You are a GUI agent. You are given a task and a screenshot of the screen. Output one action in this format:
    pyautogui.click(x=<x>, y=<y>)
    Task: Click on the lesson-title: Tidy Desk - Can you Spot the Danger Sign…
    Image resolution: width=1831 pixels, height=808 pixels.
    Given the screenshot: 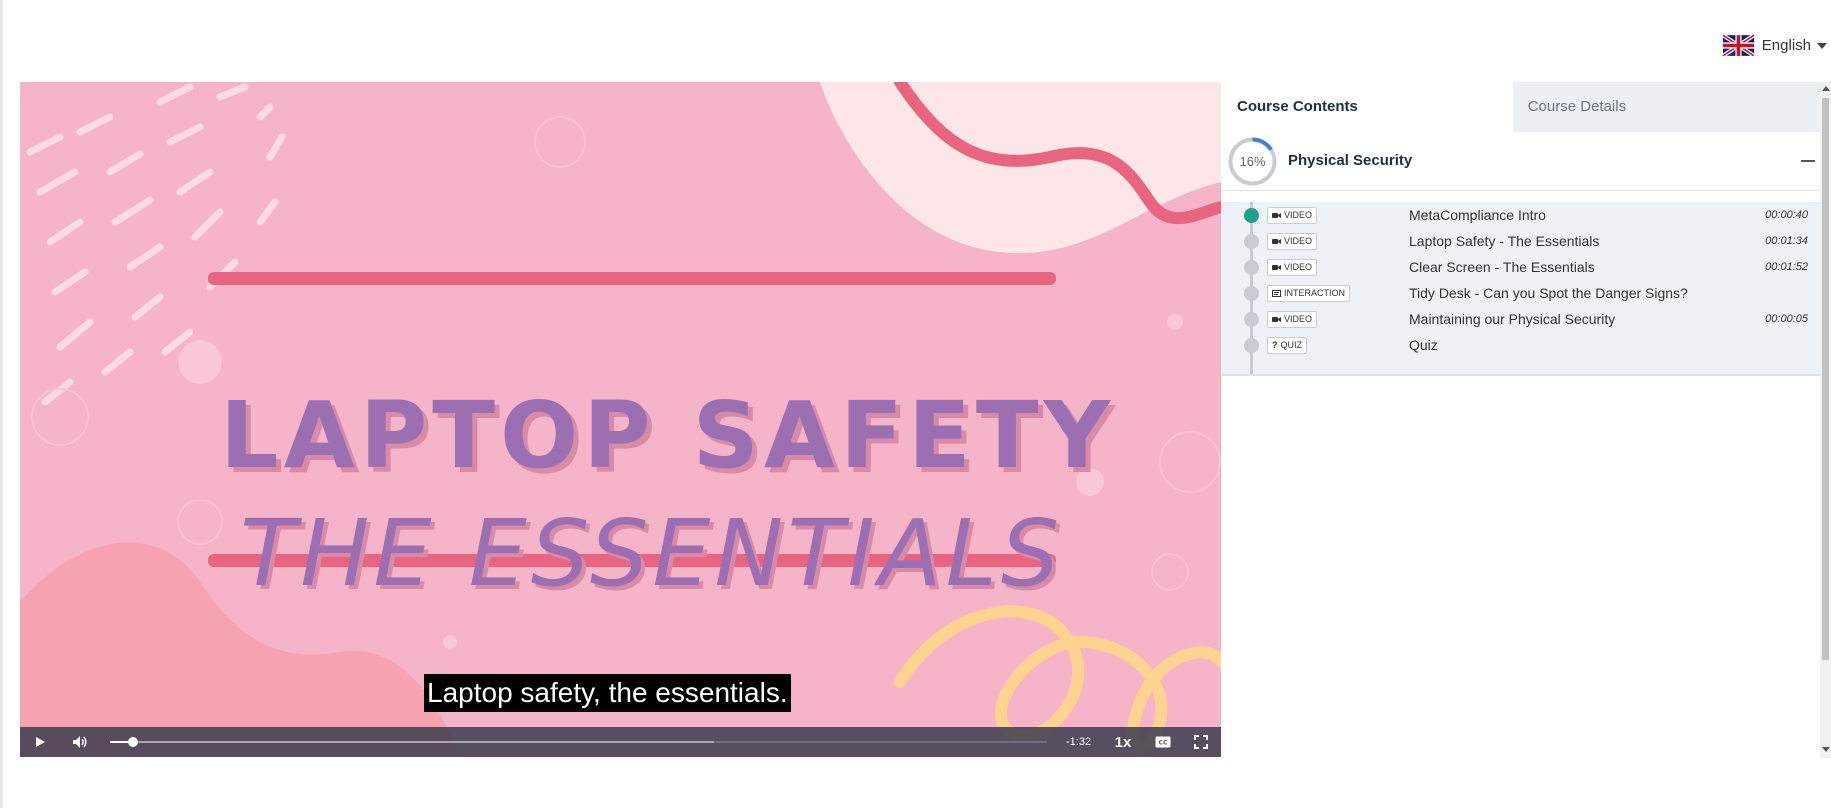 What is the action you would take?
    pyautogui.click(x=1548, y=293)
    